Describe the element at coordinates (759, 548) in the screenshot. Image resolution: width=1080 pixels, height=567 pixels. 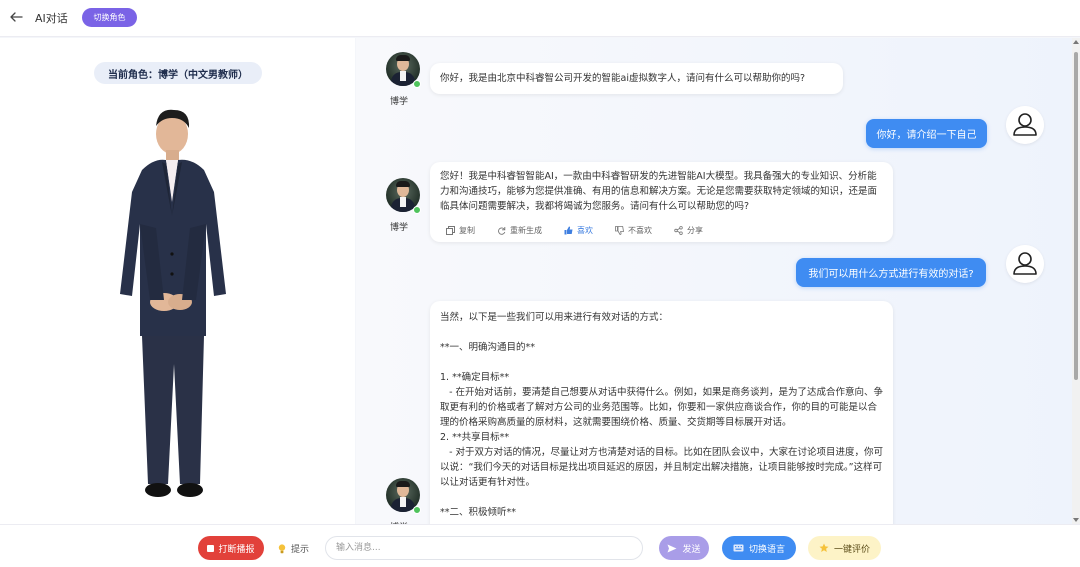
I see `switch-language-button: 切换语言` at that location.